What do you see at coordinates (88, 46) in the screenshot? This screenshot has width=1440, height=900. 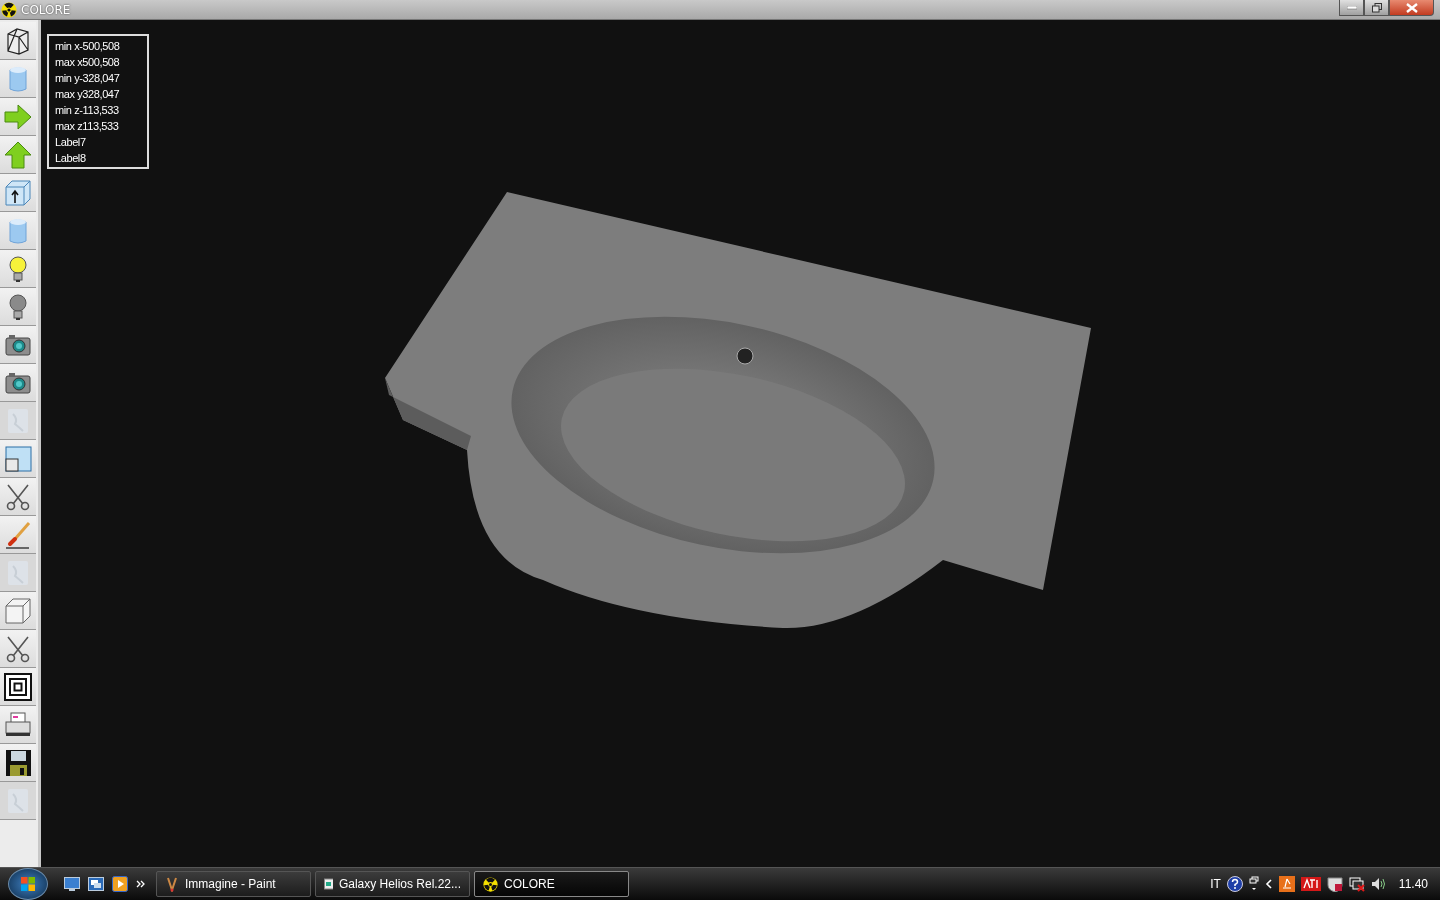 I see `info-label: min x-500,508` at bounding box center [88, 46].